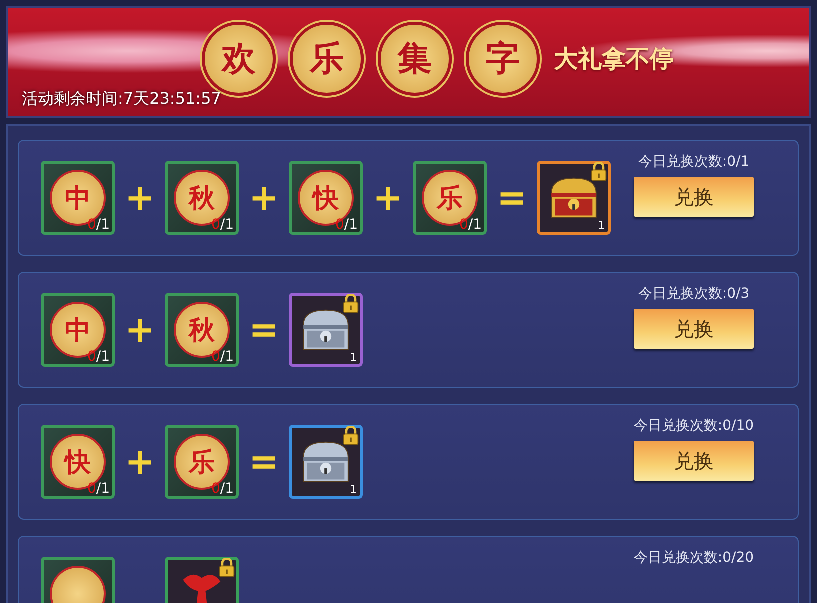 This screenshot has height=603, width=817. Describe the element at coordinates (614, 59) in the screenshot. I see `banner-slogan: 大礼拿不停` at that location.